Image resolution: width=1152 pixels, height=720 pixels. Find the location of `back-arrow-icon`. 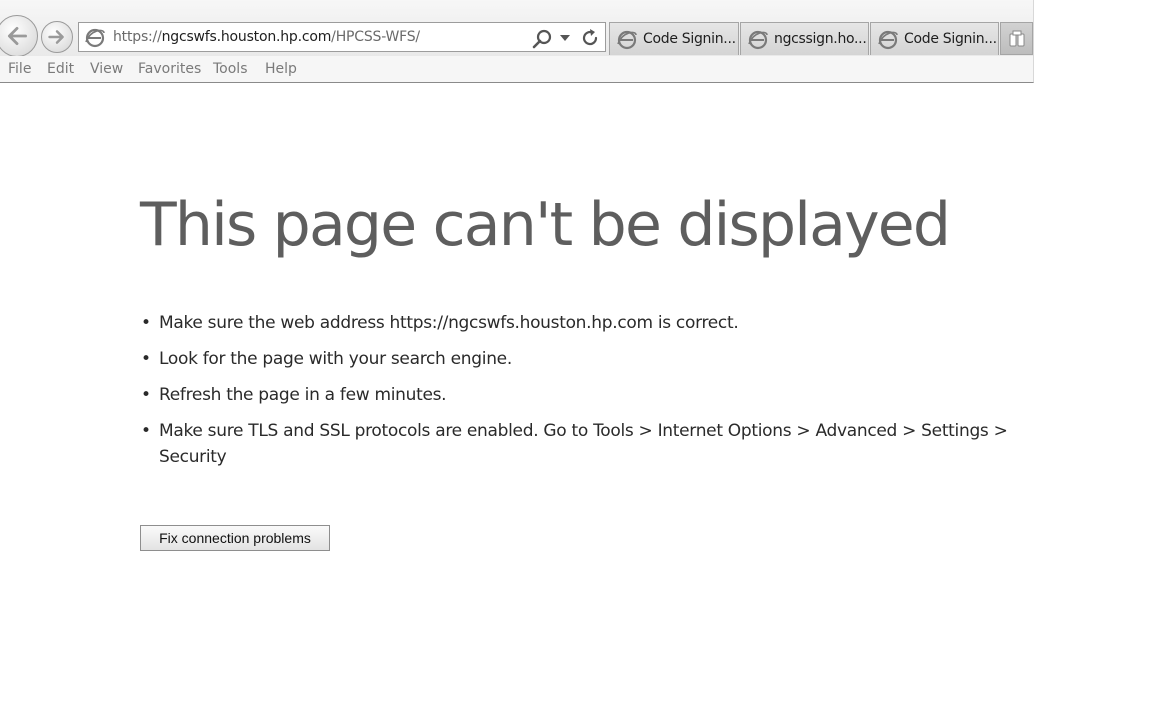

back-arrow-icon is located at coordinates (17, 36).